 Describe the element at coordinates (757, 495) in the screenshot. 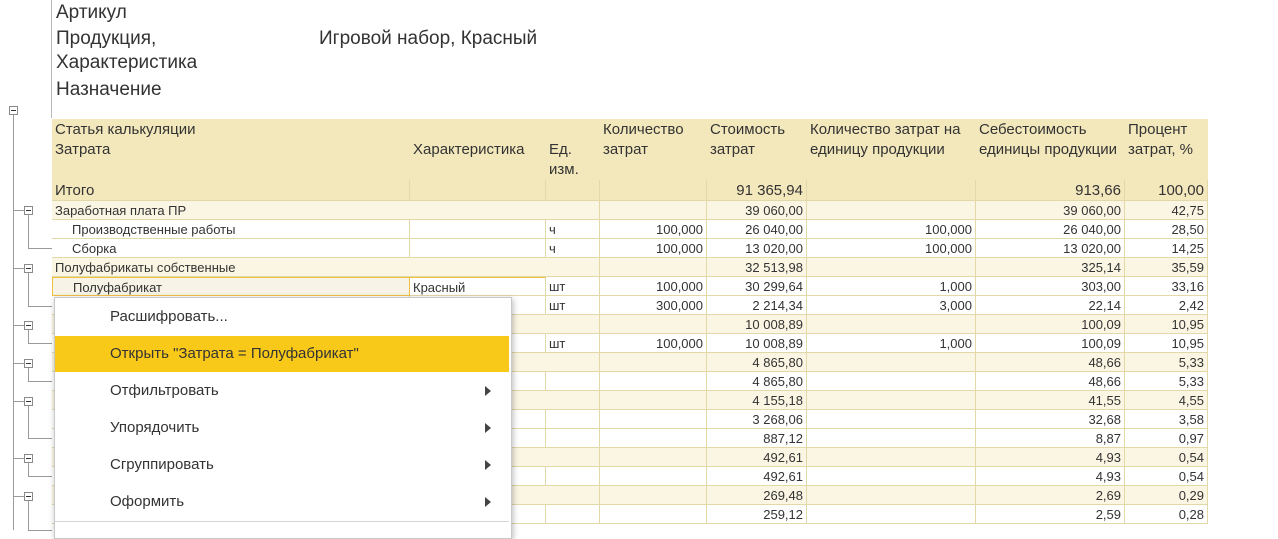

I see `amount-cell: 269,48` at that location.